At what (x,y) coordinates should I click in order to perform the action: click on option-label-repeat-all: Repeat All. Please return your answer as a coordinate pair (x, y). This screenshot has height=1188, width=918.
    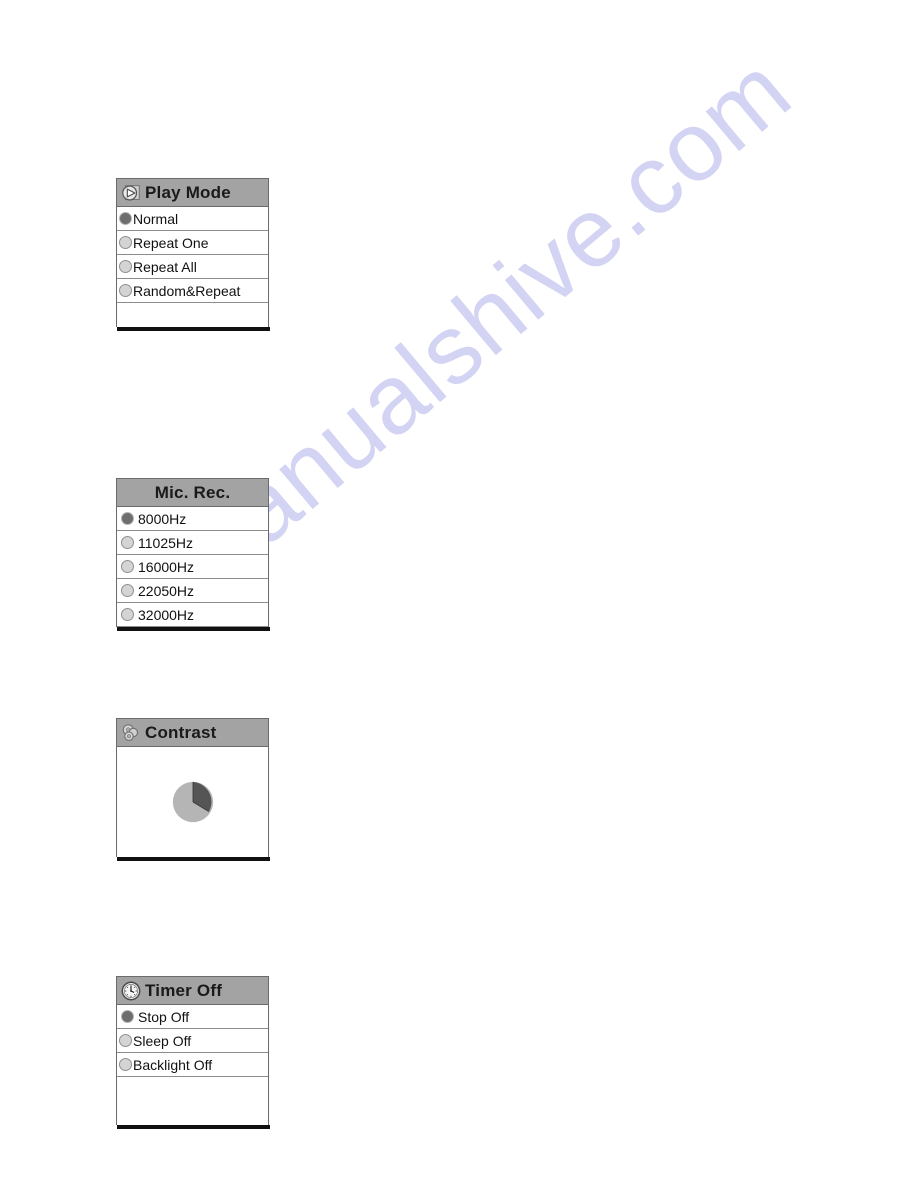
    Looking at the image, I should click on (165, 266).